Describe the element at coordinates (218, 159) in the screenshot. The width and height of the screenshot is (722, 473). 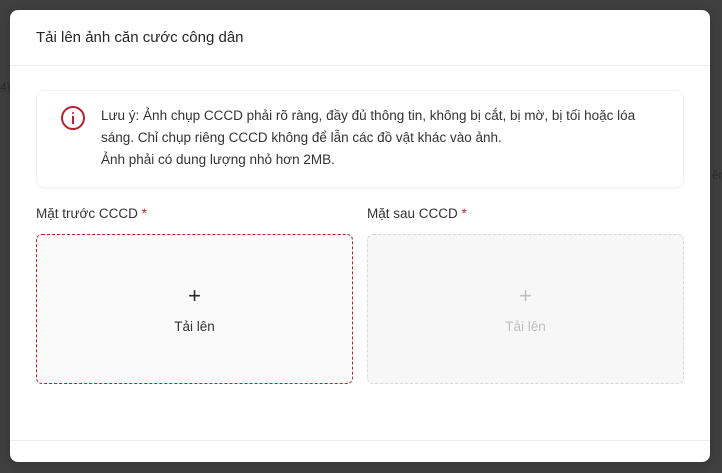
I see `notice-line: Ảnh phải có dung lượng nhỏ hơn 2MB.` at that location.